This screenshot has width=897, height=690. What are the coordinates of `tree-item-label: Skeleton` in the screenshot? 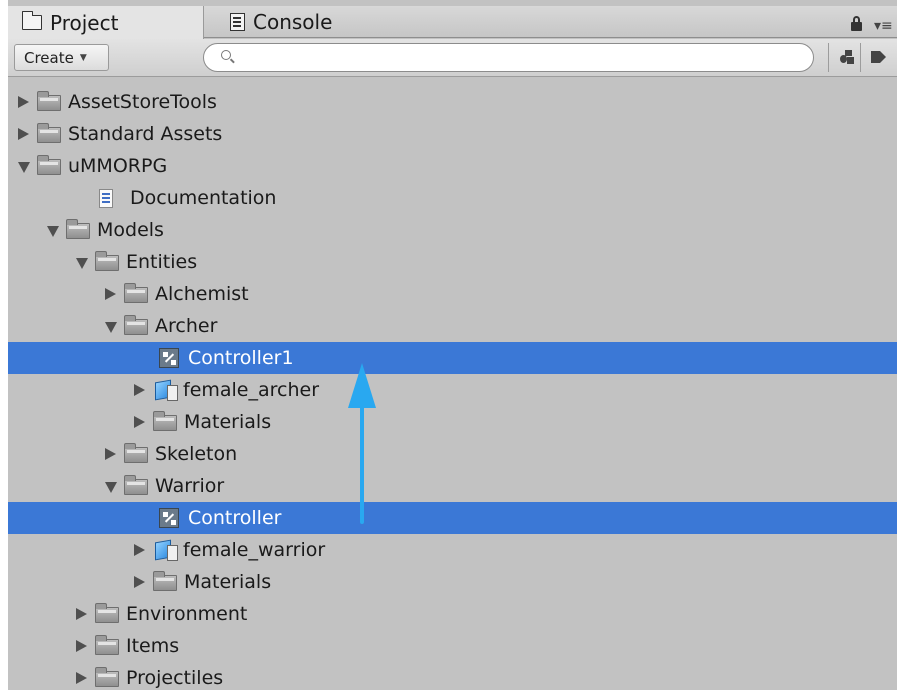 It's located at (196, 454).